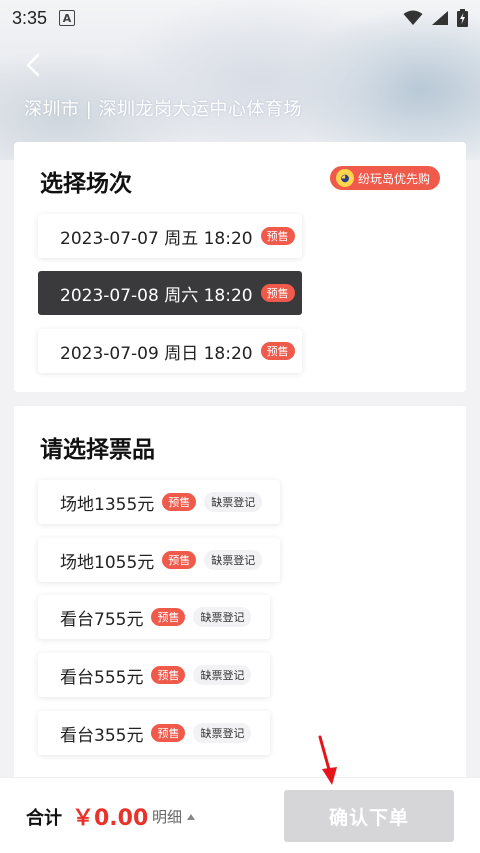 The height and width of the screenshot is (853, 480). What do you see at coordinates (67, 18) in the screenshot?
I see `notification-a-icon: A` at bounding box center [67, 18].